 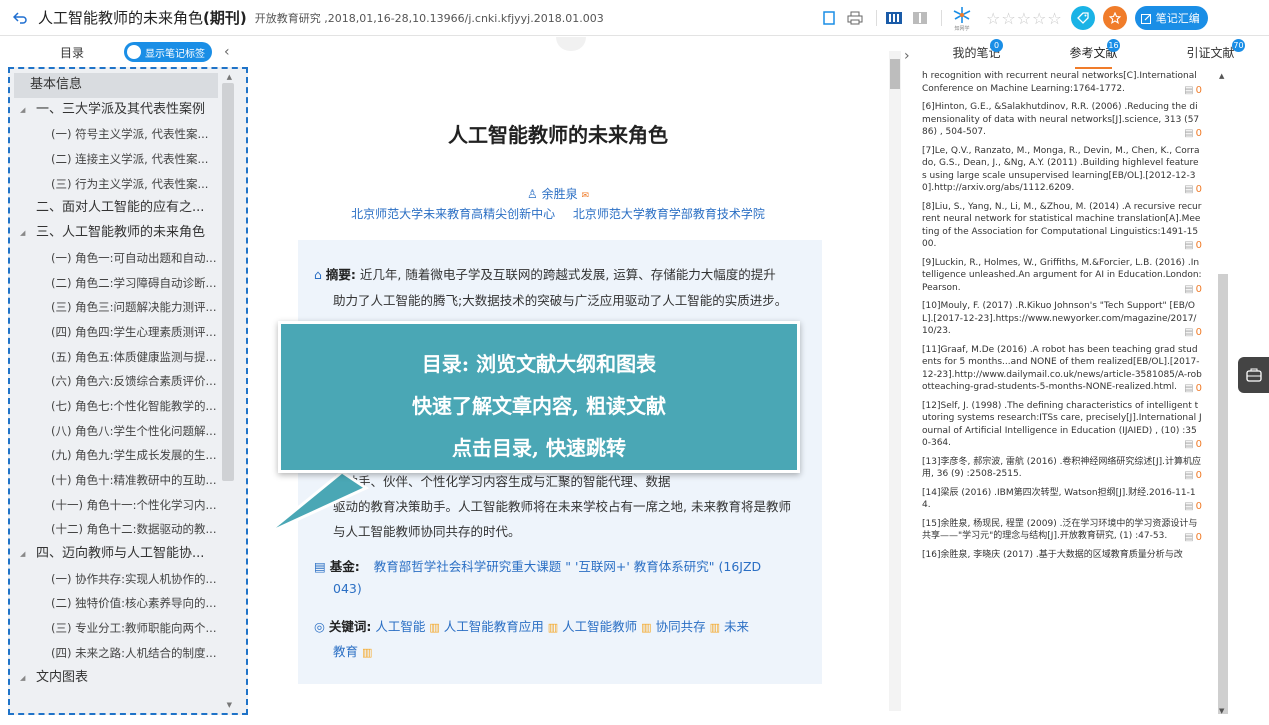 I want to click on single-page-icon, so click(x=829, y=18).